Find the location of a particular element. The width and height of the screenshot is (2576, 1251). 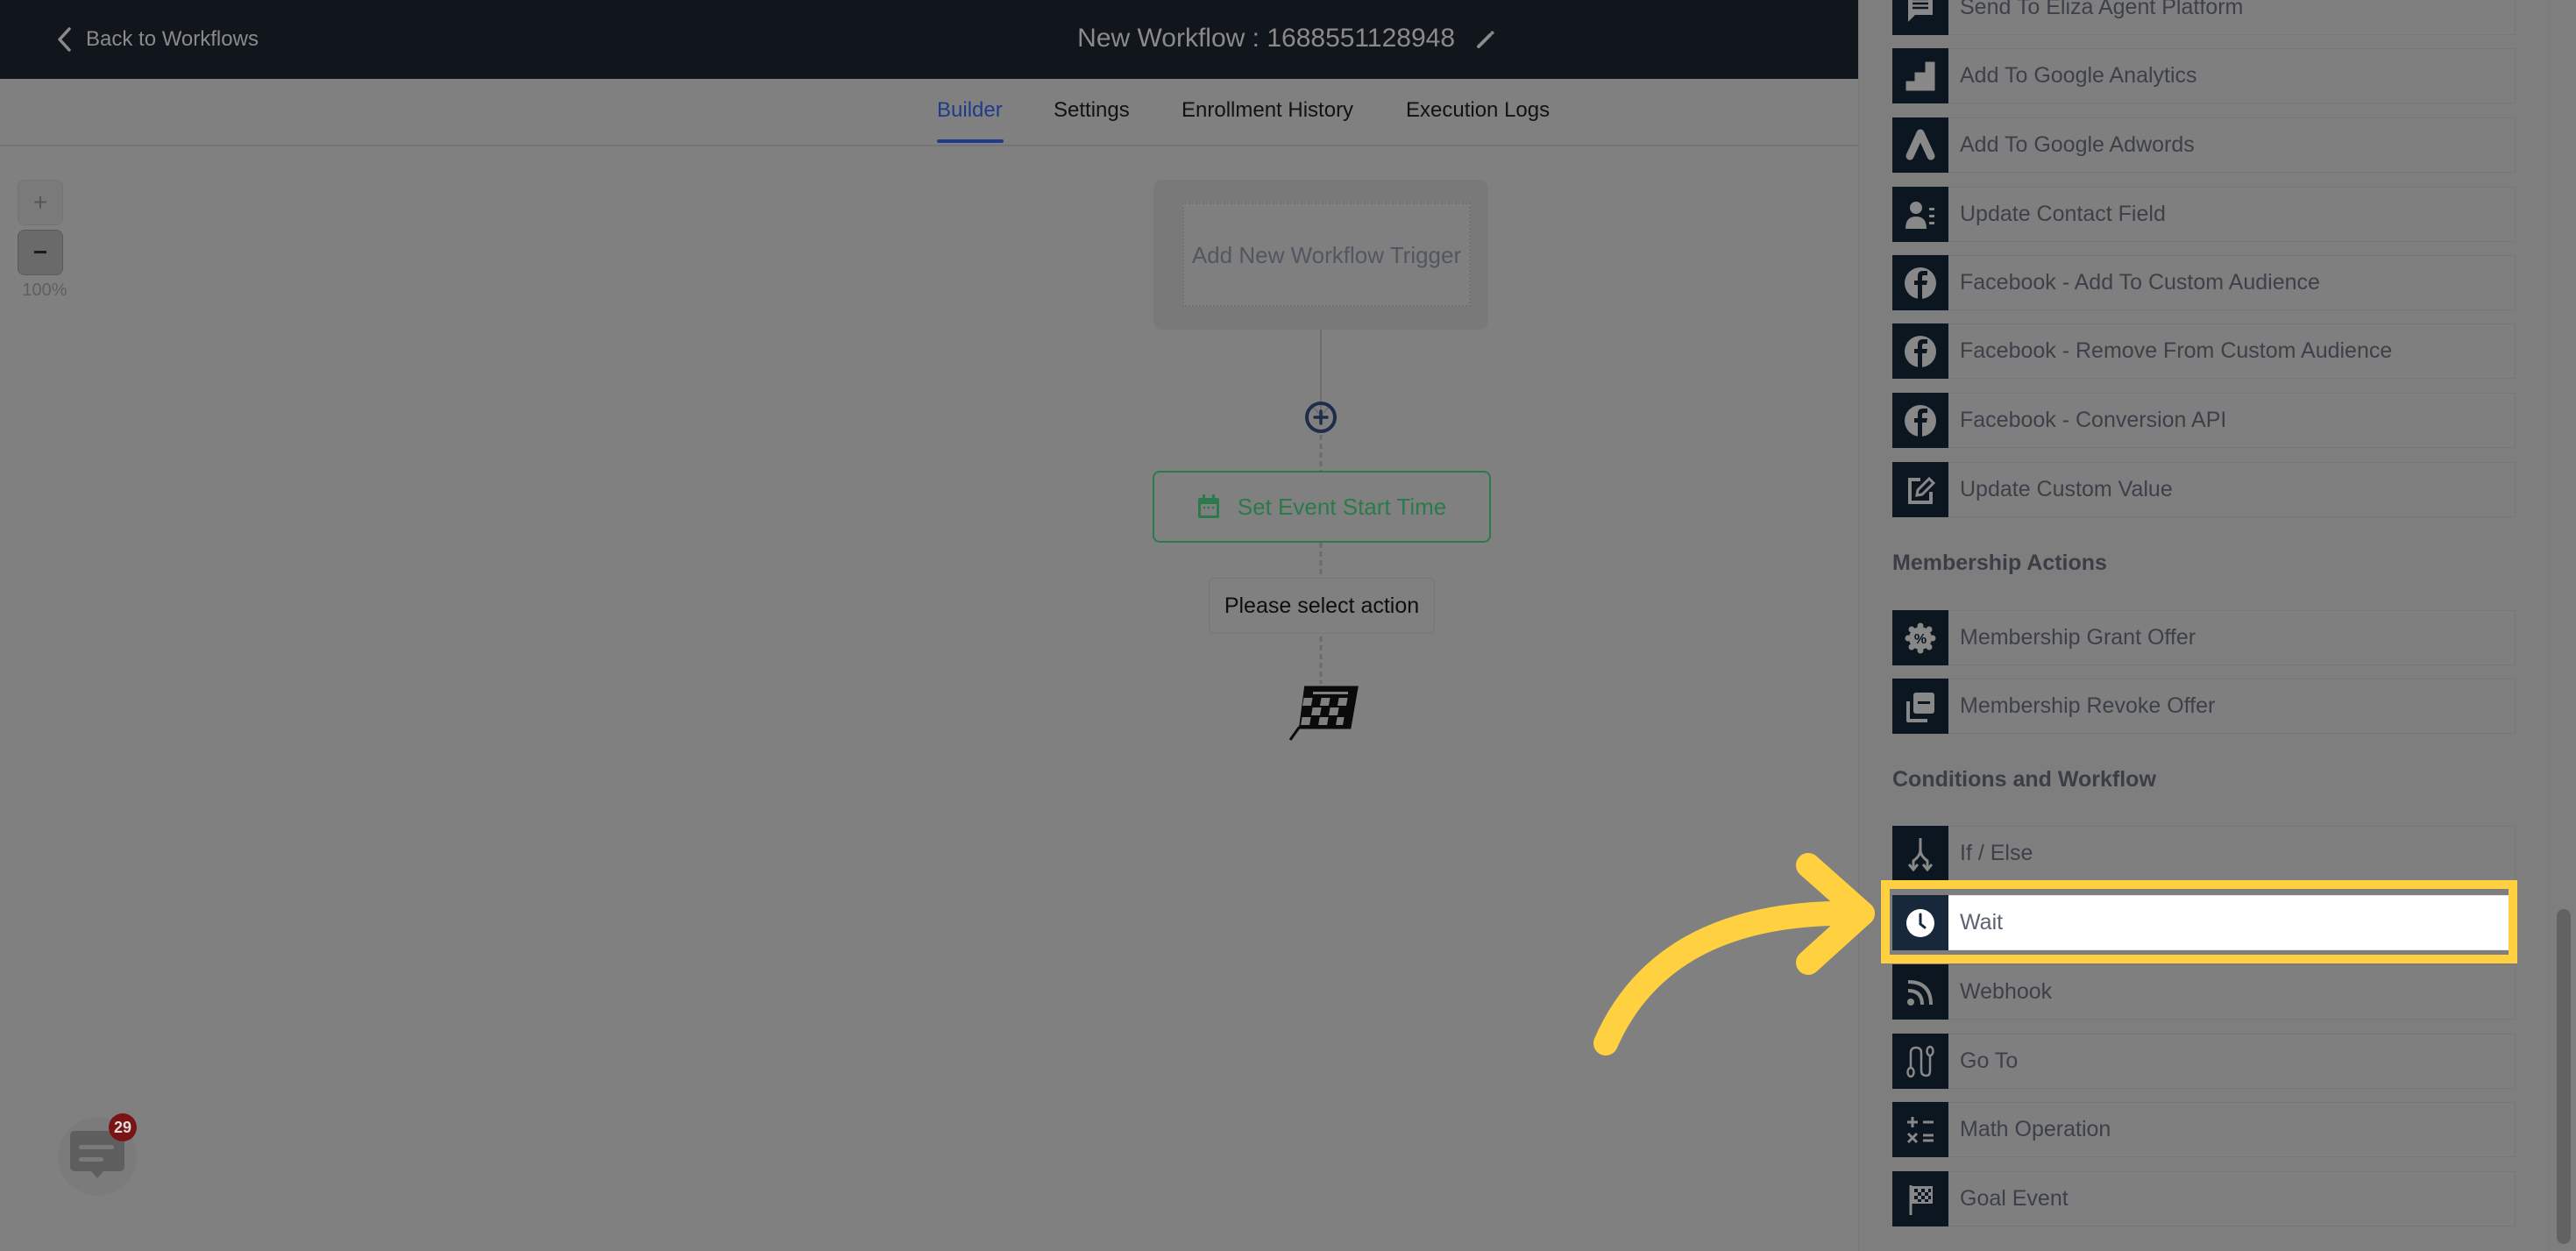

add-step-button is located at coordinates (1321, 417).